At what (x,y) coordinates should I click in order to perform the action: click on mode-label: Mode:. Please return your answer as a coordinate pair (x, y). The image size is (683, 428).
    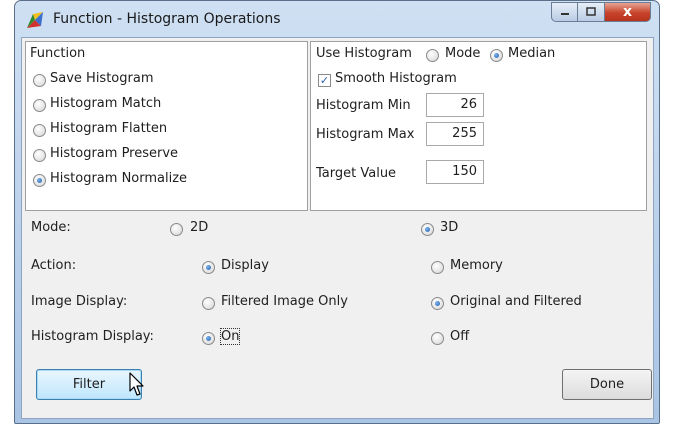
    Looking at the image, I should click on (51, 227).